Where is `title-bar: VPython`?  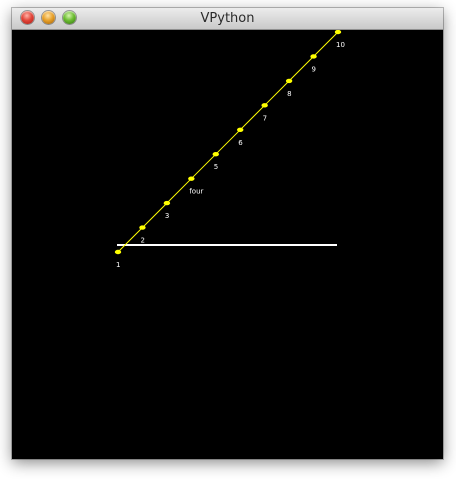
title-bar: VPython is located at coordinates (227, 19).